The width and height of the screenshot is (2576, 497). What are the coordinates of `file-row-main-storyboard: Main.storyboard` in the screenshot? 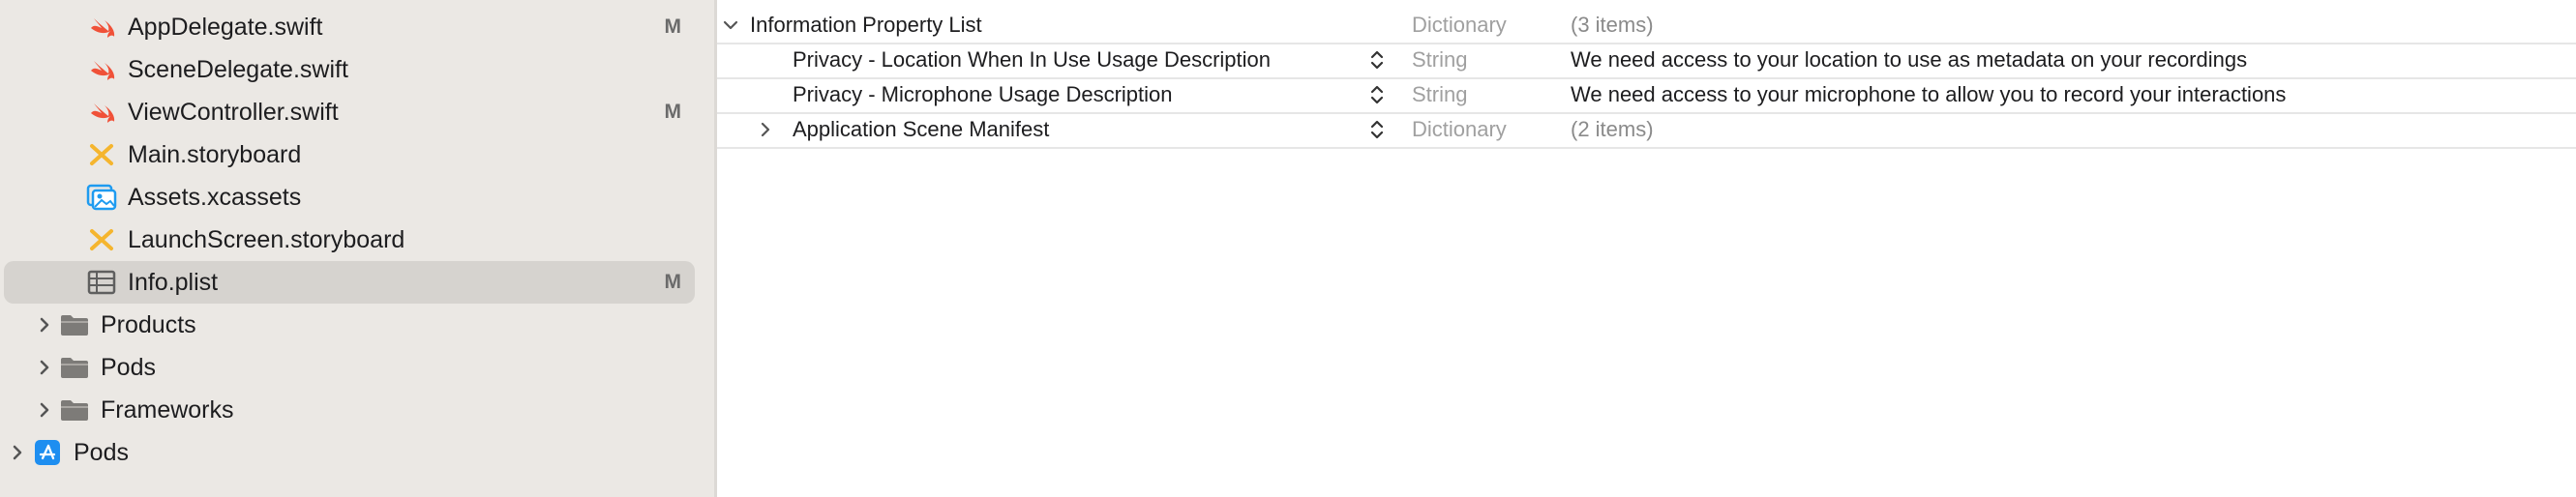 It's located at (349, 154).